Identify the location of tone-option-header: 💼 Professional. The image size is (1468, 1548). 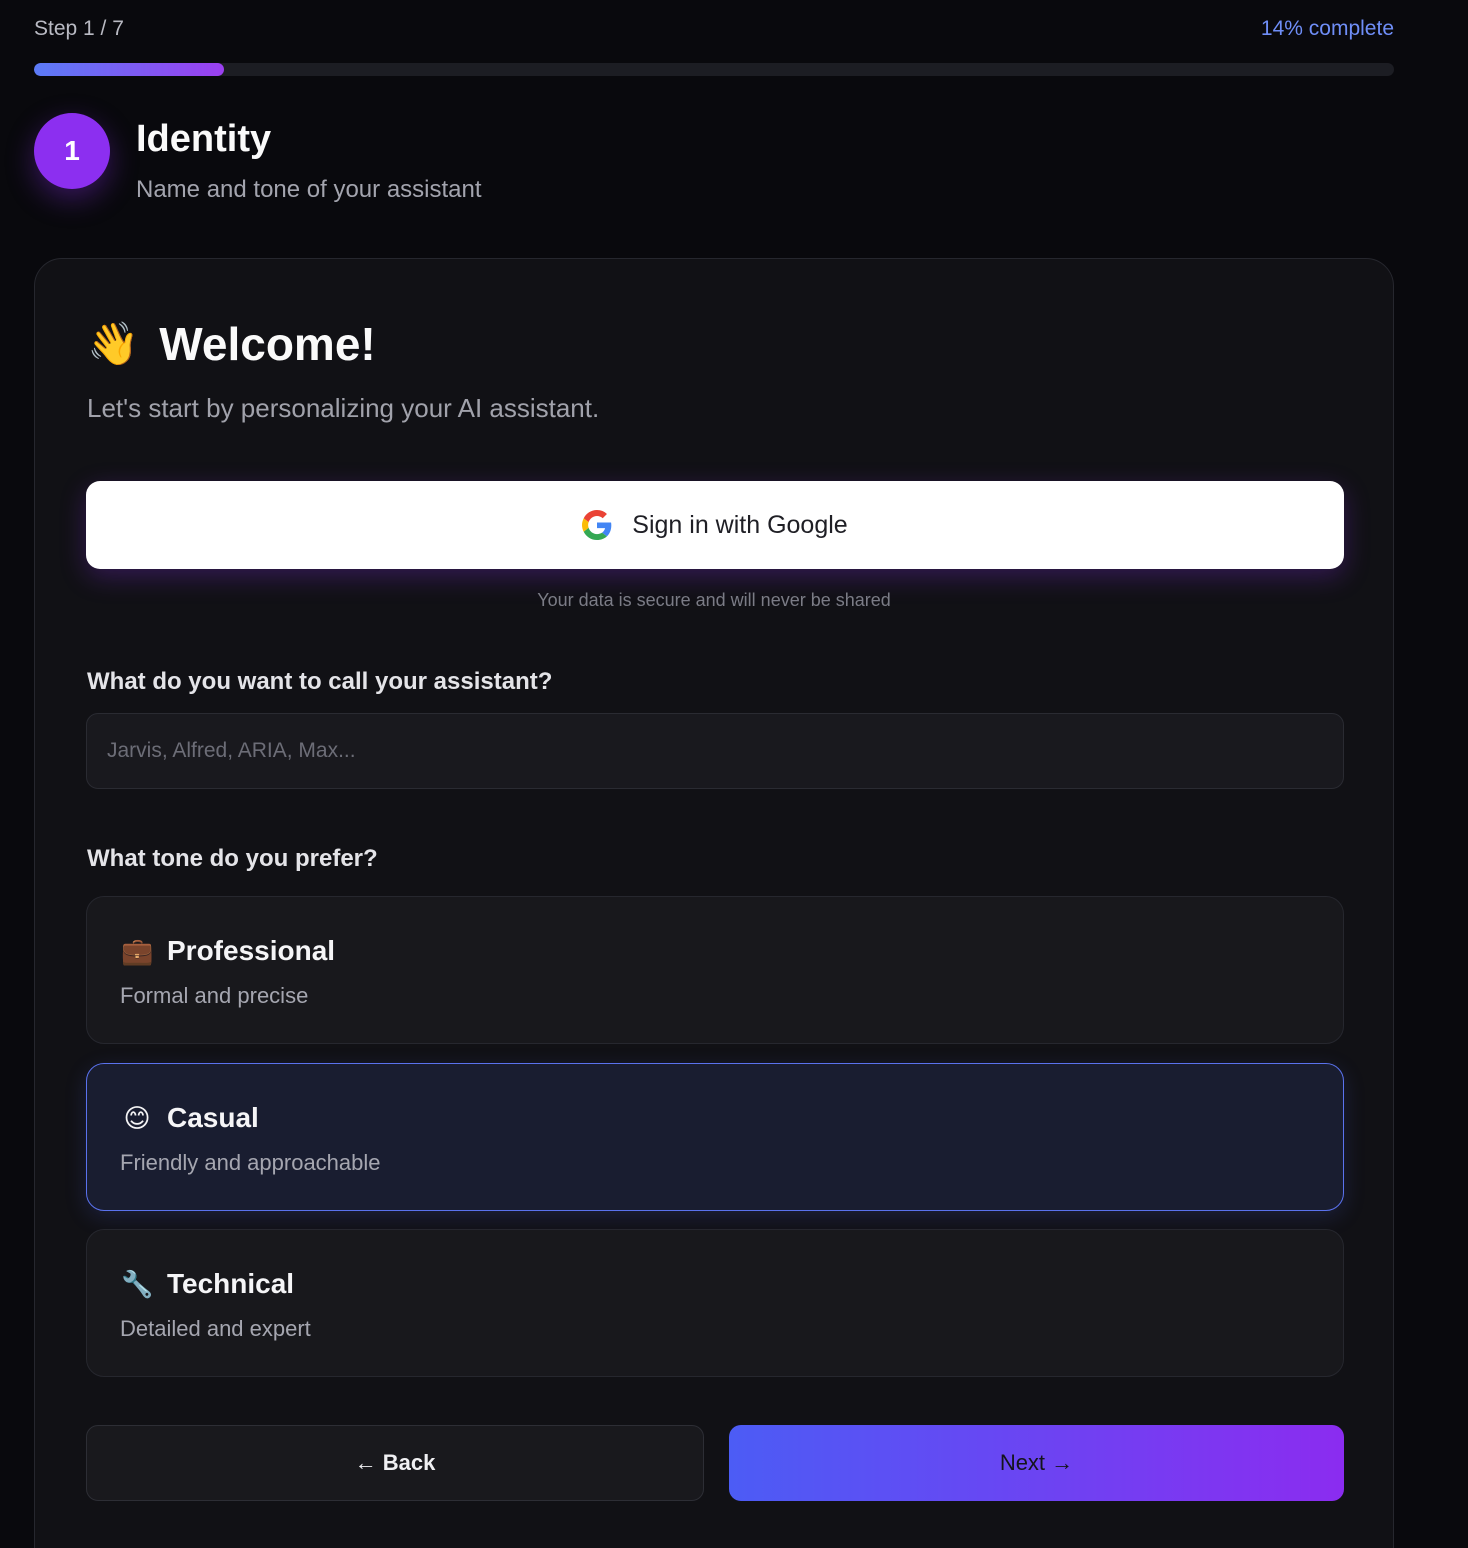
(228, 951).